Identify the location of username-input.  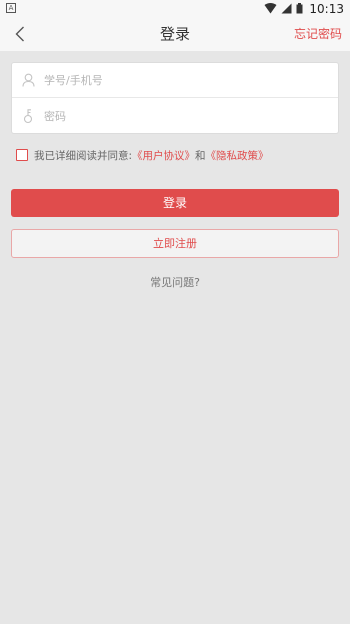
(174, 80).